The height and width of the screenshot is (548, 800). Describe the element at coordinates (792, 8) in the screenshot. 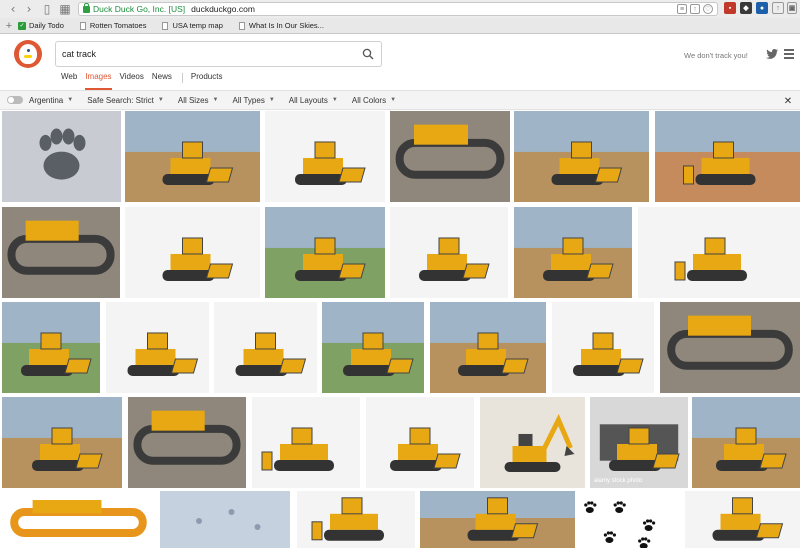

I see `tabs-icon: ▣` at that location.